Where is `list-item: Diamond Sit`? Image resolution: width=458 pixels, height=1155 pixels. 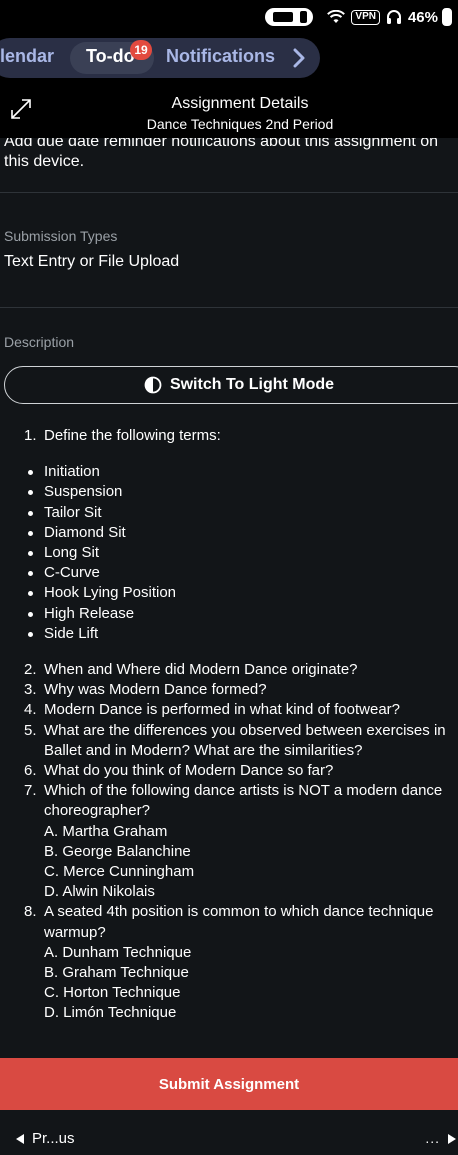
list-item: Diamond Sit is located at coordinates (229, 533).